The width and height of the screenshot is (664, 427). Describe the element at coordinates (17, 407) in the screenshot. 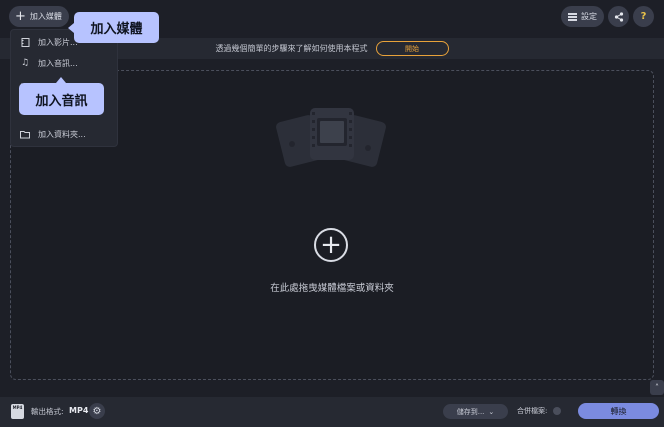

I see `format-icon-text: MP4` at that location.